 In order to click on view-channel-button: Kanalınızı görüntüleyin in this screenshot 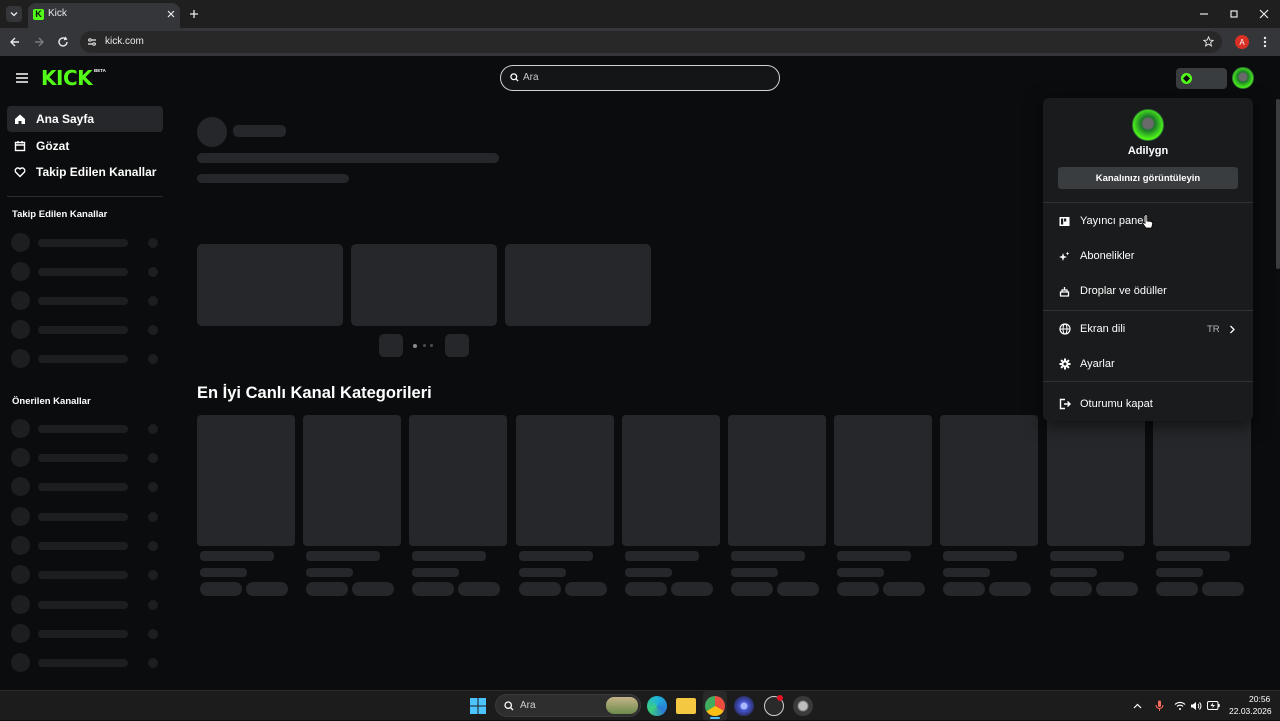, I will do `click(1148, 178)`.